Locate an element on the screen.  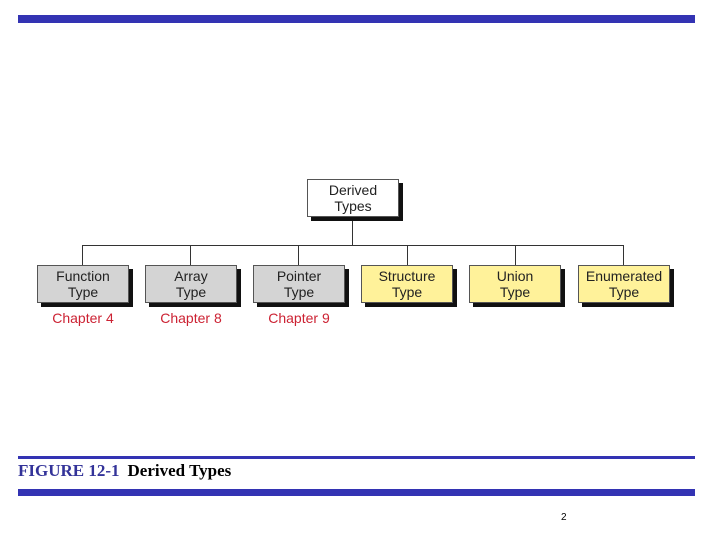
node-label: Pointer is located at coordinates (299, 276).